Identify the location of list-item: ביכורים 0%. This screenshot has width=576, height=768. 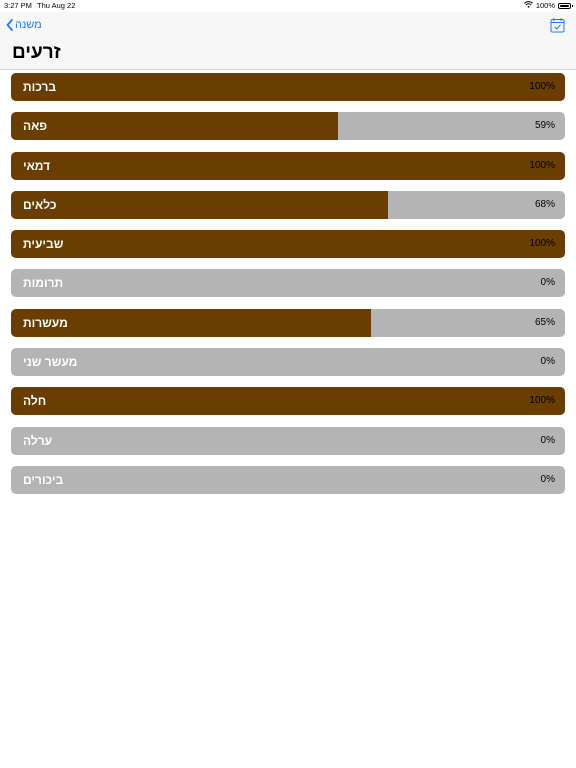
(288, 479).